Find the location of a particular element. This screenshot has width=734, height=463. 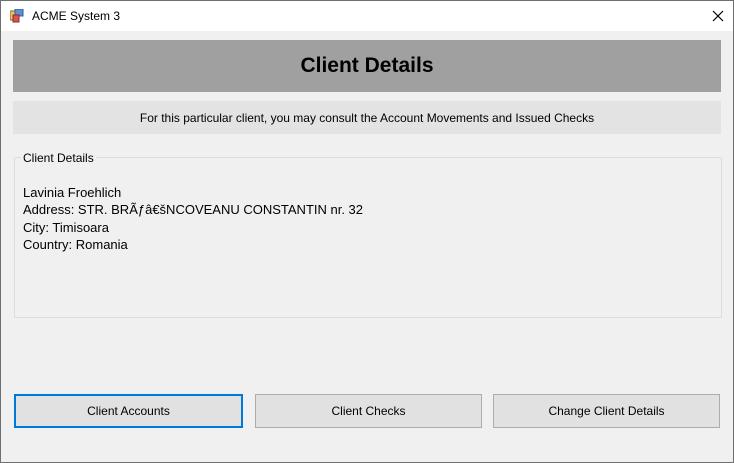

client-checks-button: Client Checks is located at coordinates (368, 411).